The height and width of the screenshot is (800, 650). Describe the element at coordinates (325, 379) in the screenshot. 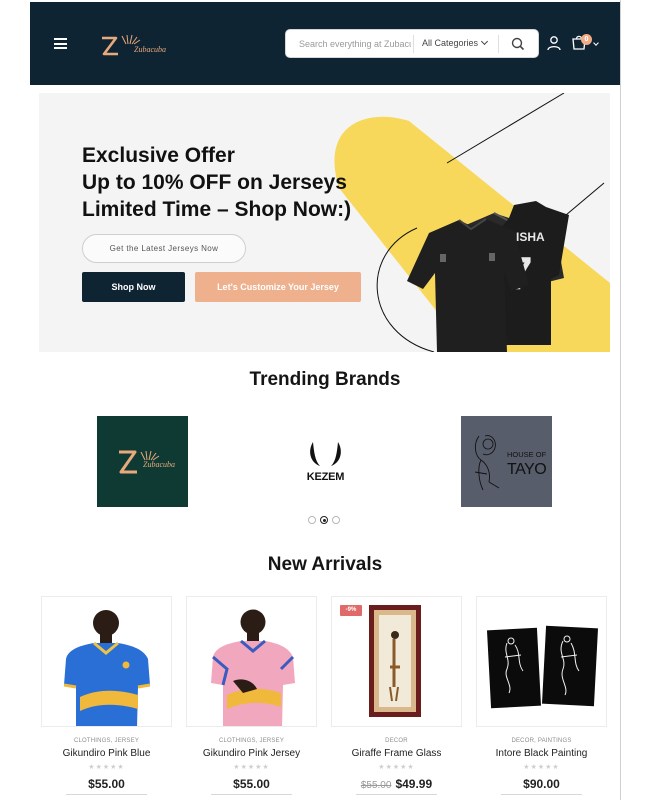

I see `trending-brands-title: Trending Brands` at that location.